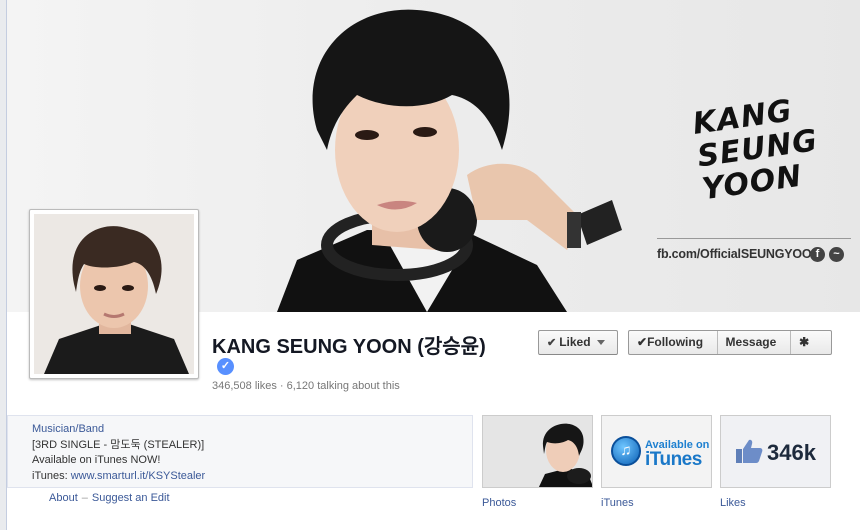  What do you see at coordinates (811, 342) in the screenshot?
I see `settings-menu-button: ✱` at bounding box center [811, 342].